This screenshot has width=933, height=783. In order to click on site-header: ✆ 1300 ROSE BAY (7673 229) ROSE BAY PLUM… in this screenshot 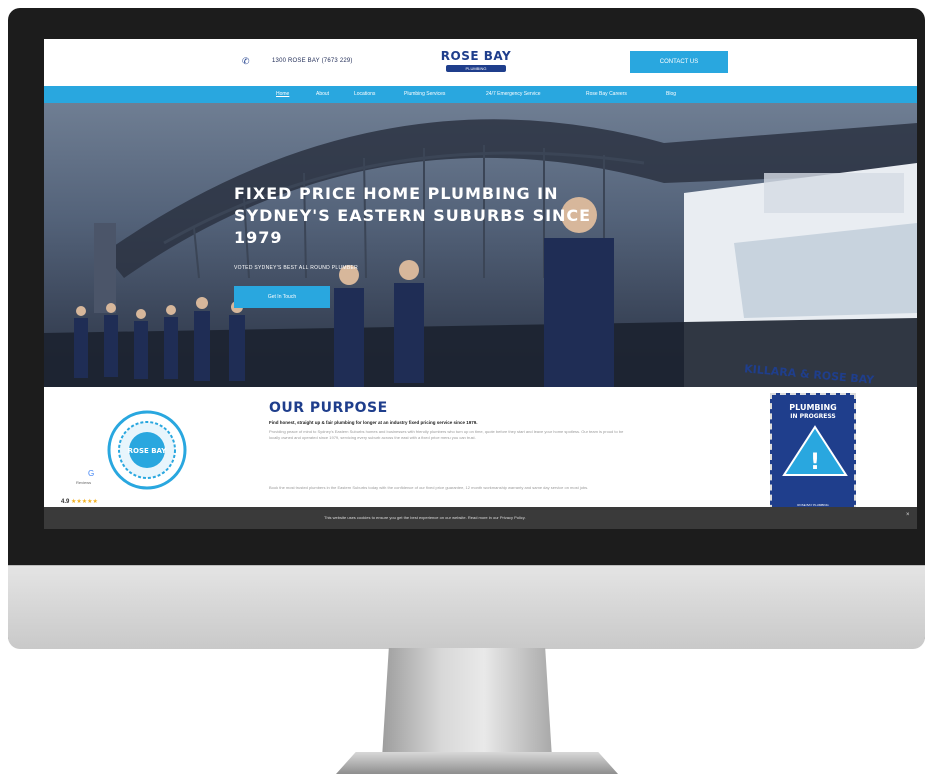, I will do `click(480, 62)`.